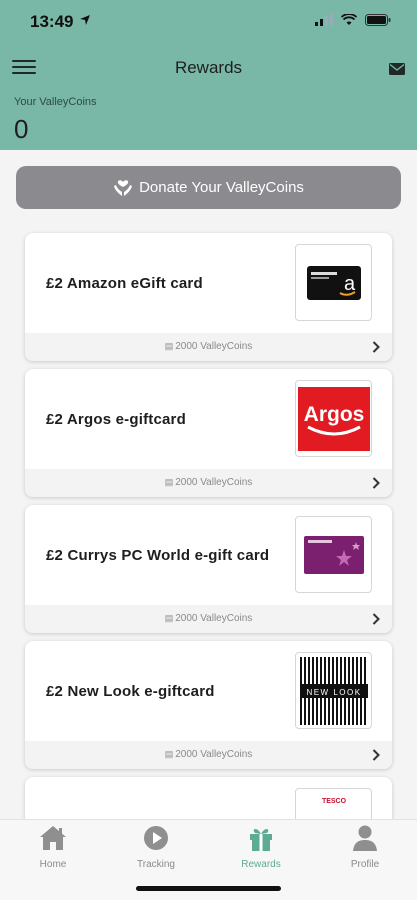 The height and width of the screenshot is (900, 417). I want to click on tab-home: Home, so click(53, 847).